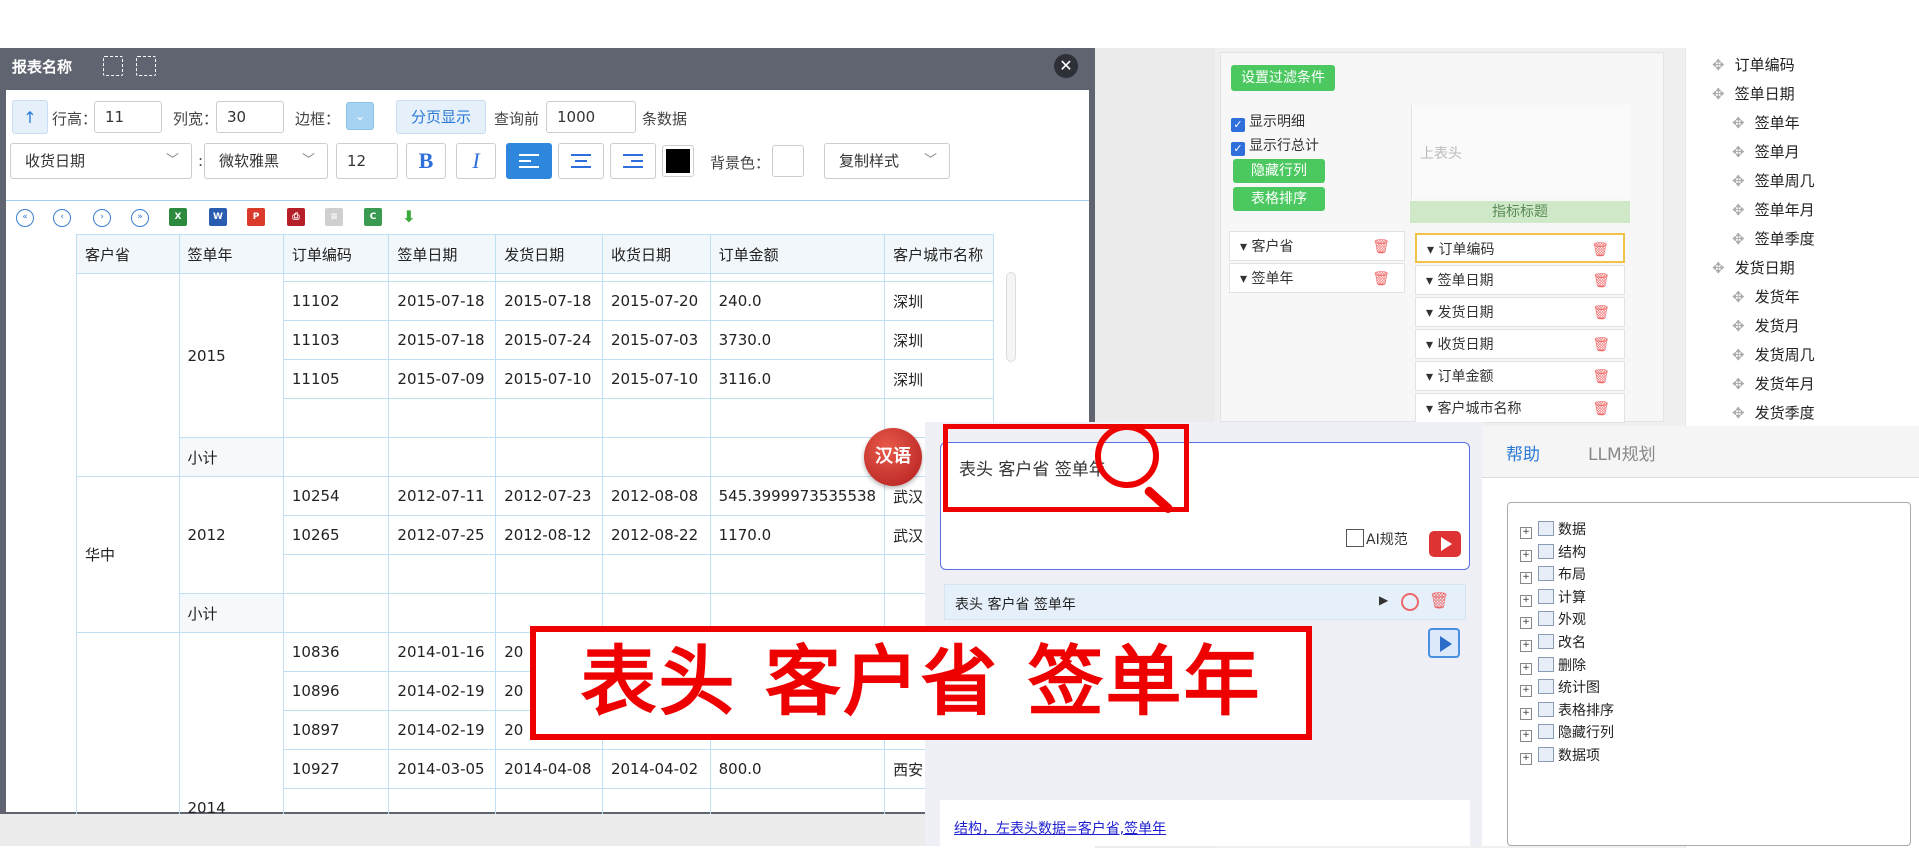  Describe the element at coordinates (62, 218) in the screenshot. I see `prev-page-icon: ‹` at that location.